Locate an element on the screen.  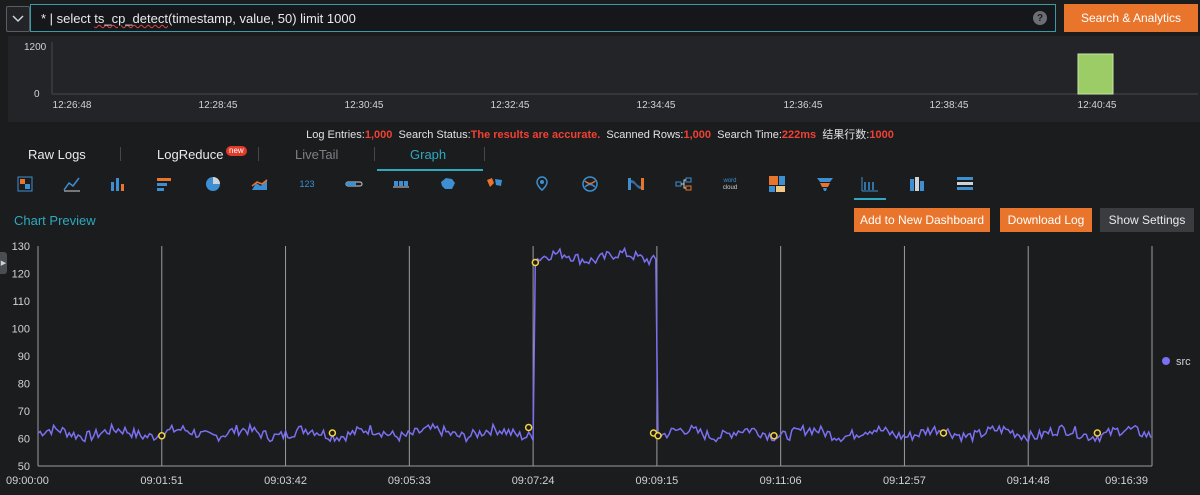
histogram-tick-label: 12:26:48 is located at coordinates (72, 105).